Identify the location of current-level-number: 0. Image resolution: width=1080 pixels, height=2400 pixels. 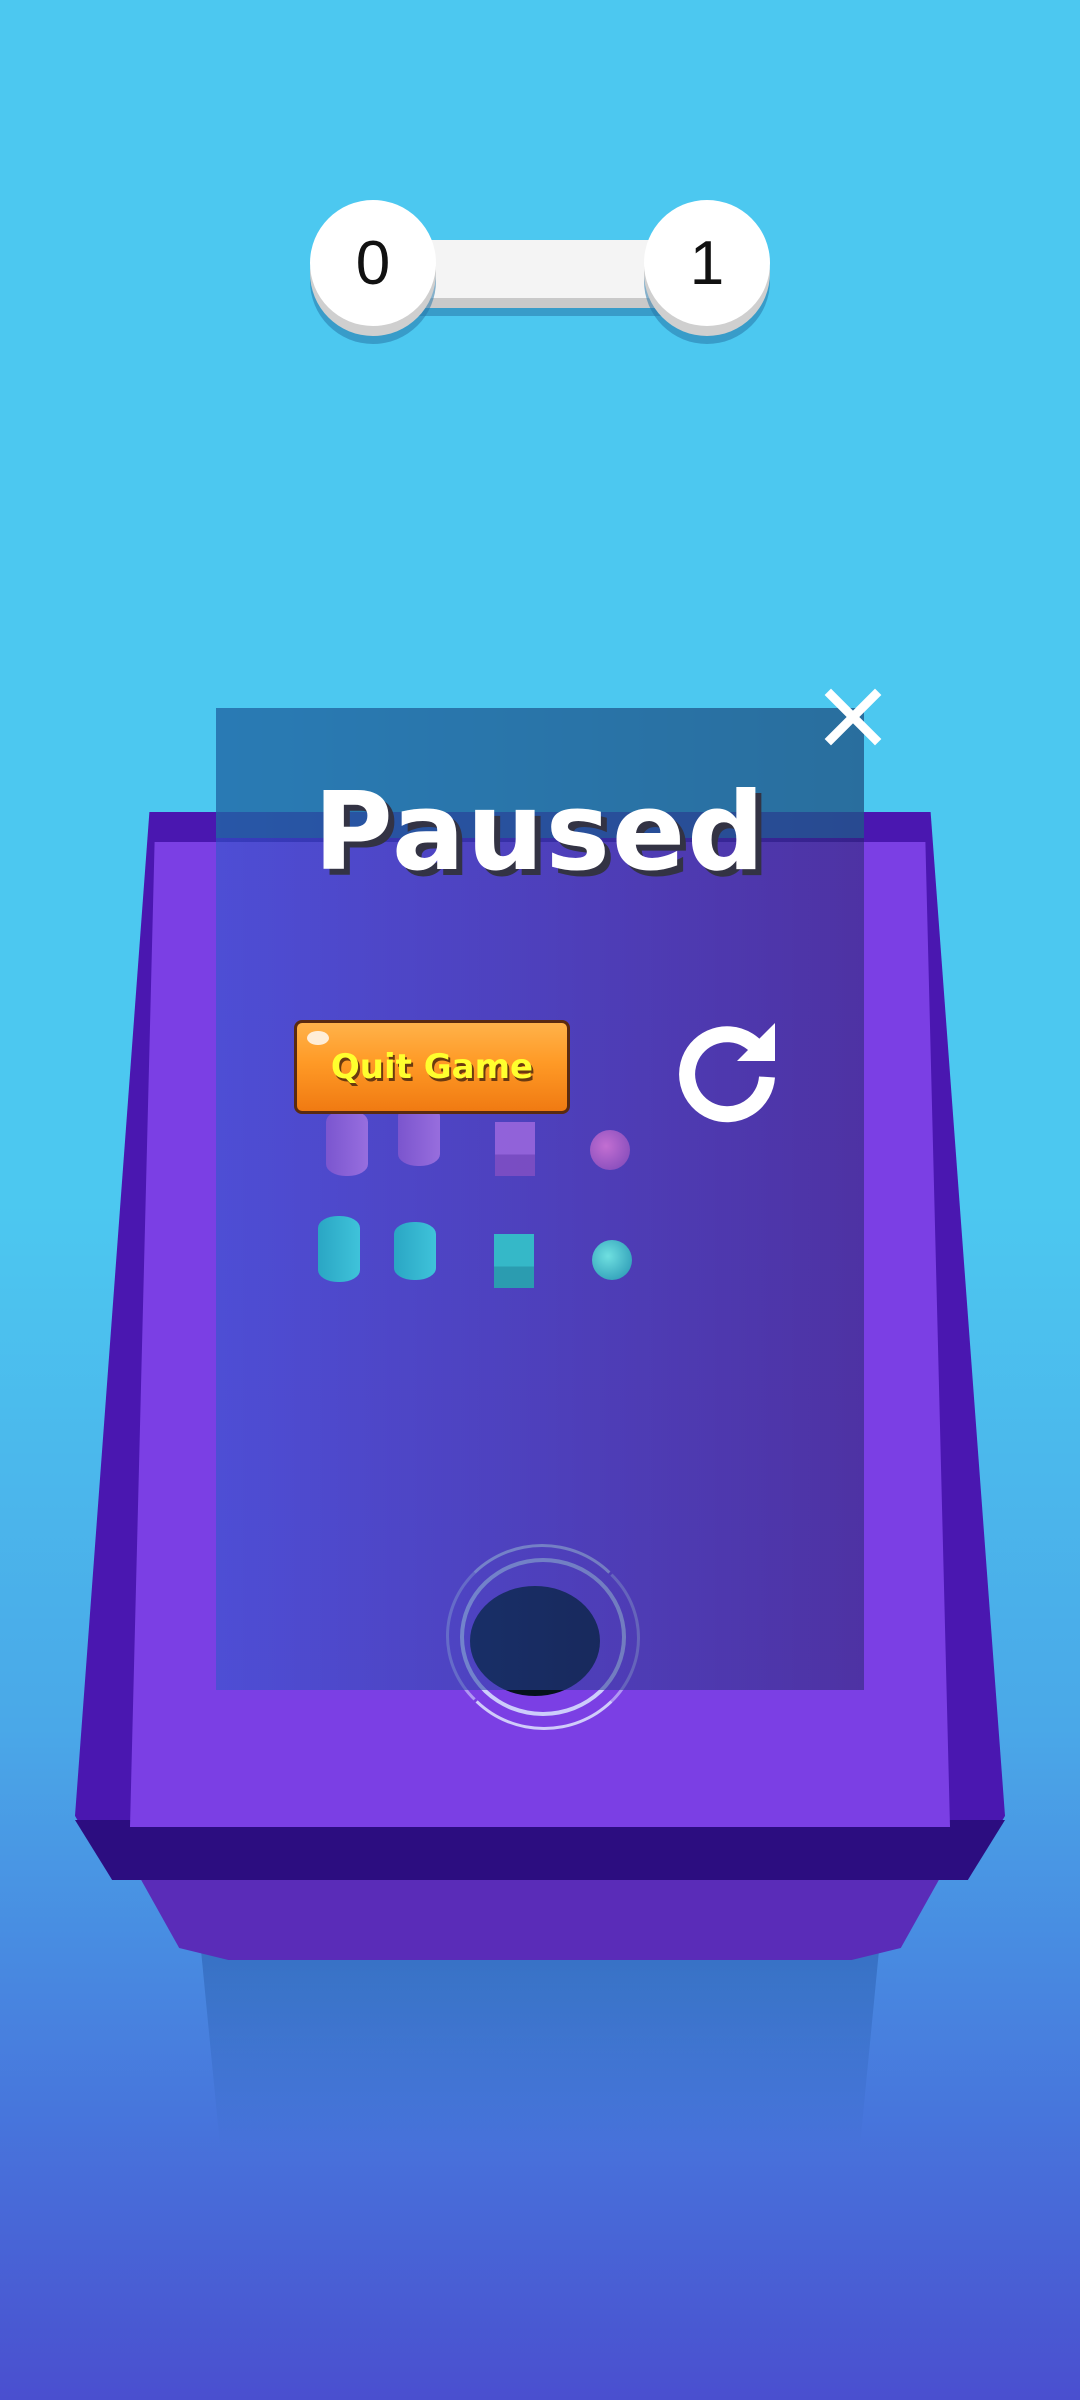
(373, 263).